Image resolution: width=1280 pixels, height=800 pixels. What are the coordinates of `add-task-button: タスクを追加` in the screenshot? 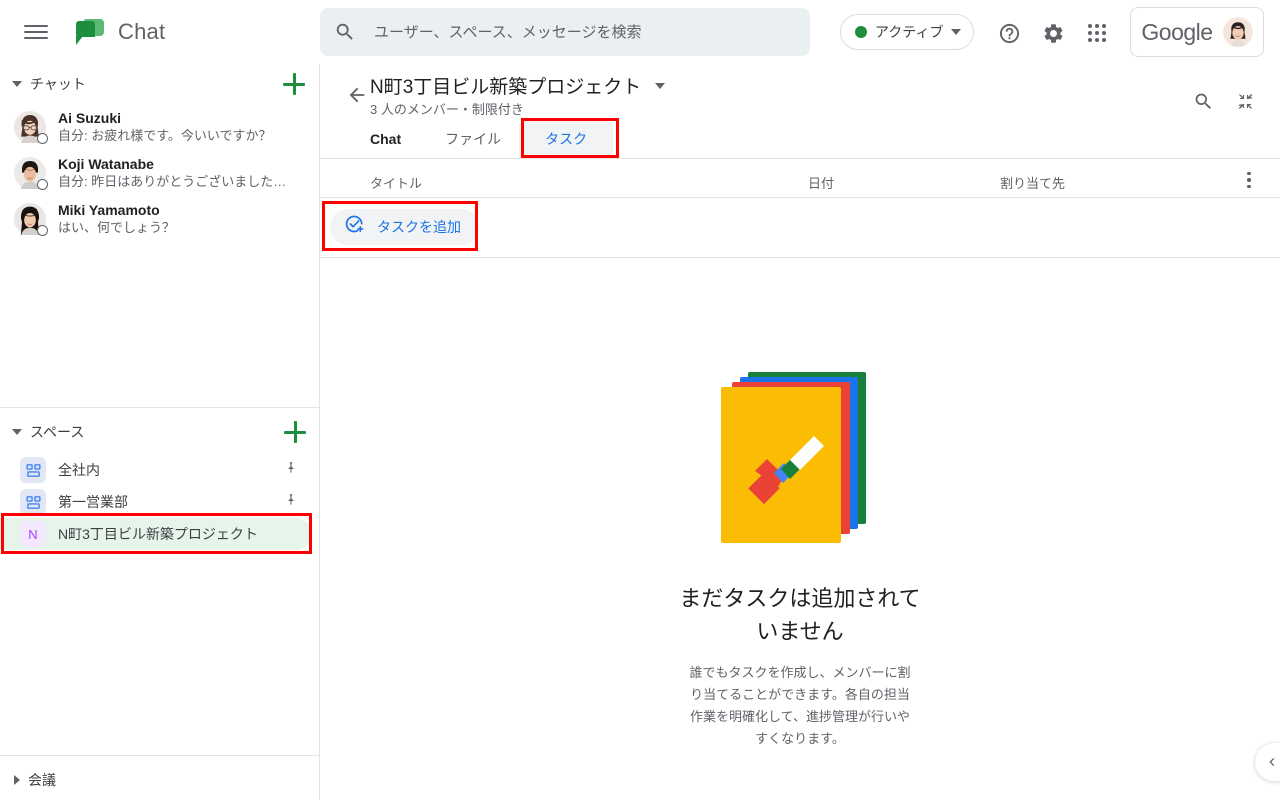 It's located at (404, 227).